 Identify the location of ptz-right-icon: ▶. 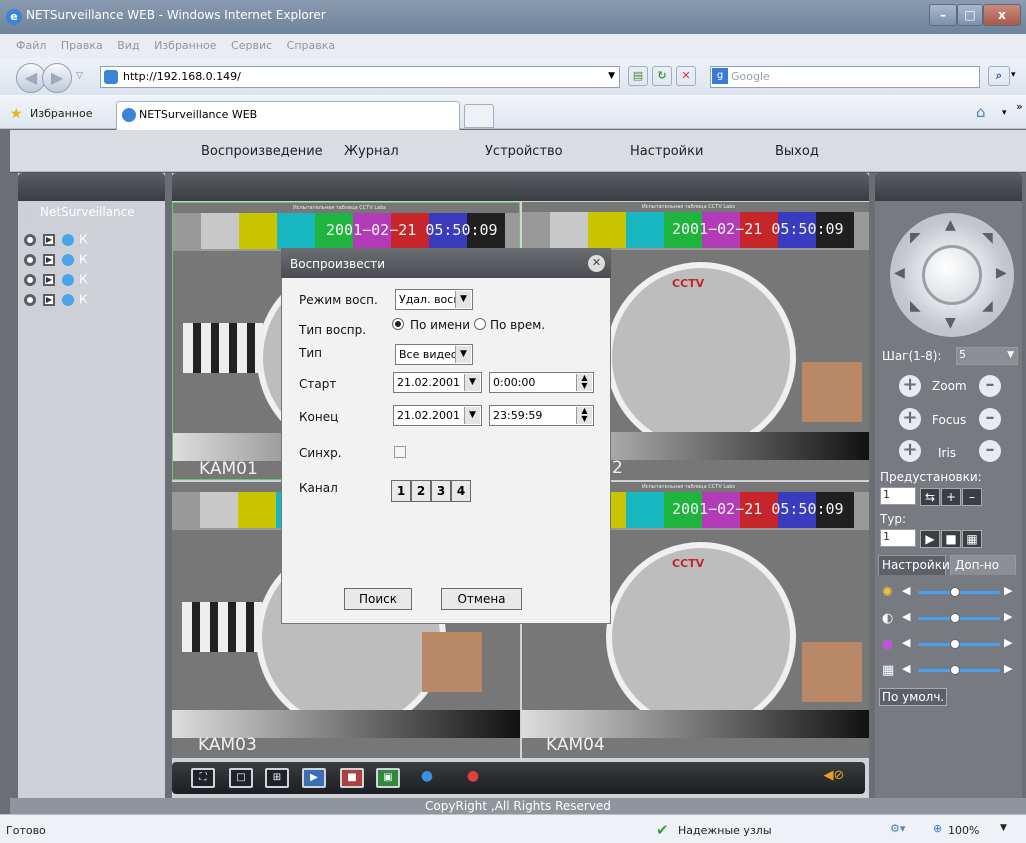
(1001, 273).